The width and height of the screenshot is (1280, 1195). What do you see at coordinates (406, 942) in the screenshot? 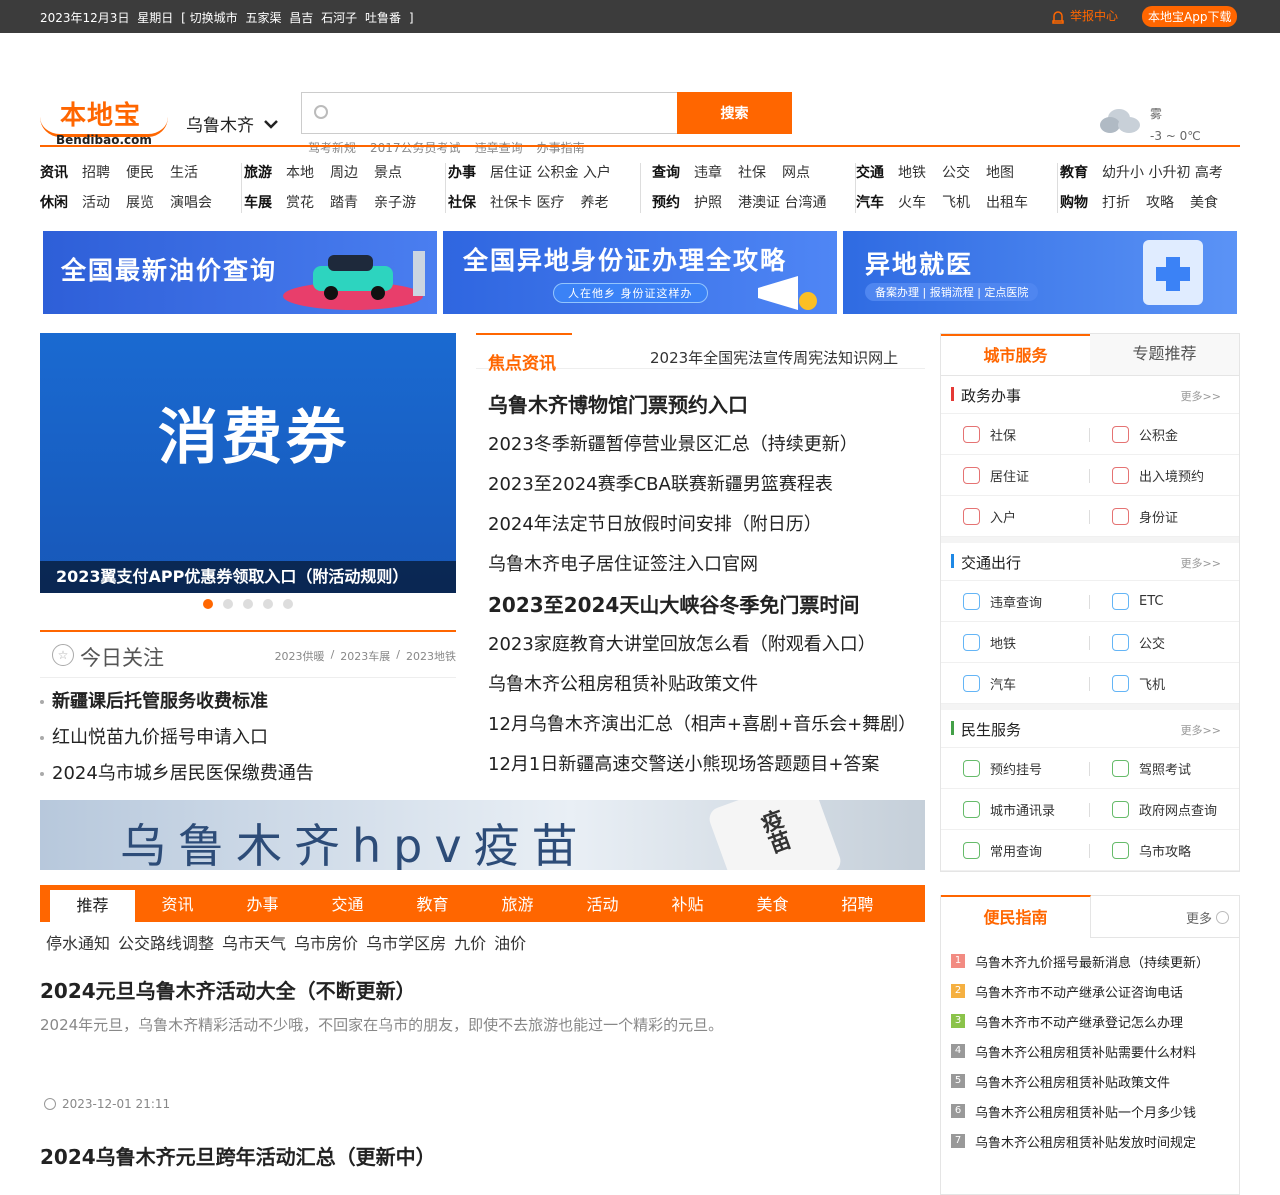
I see `tag-link: 乌市学区房` at bounding box center [406, 942].